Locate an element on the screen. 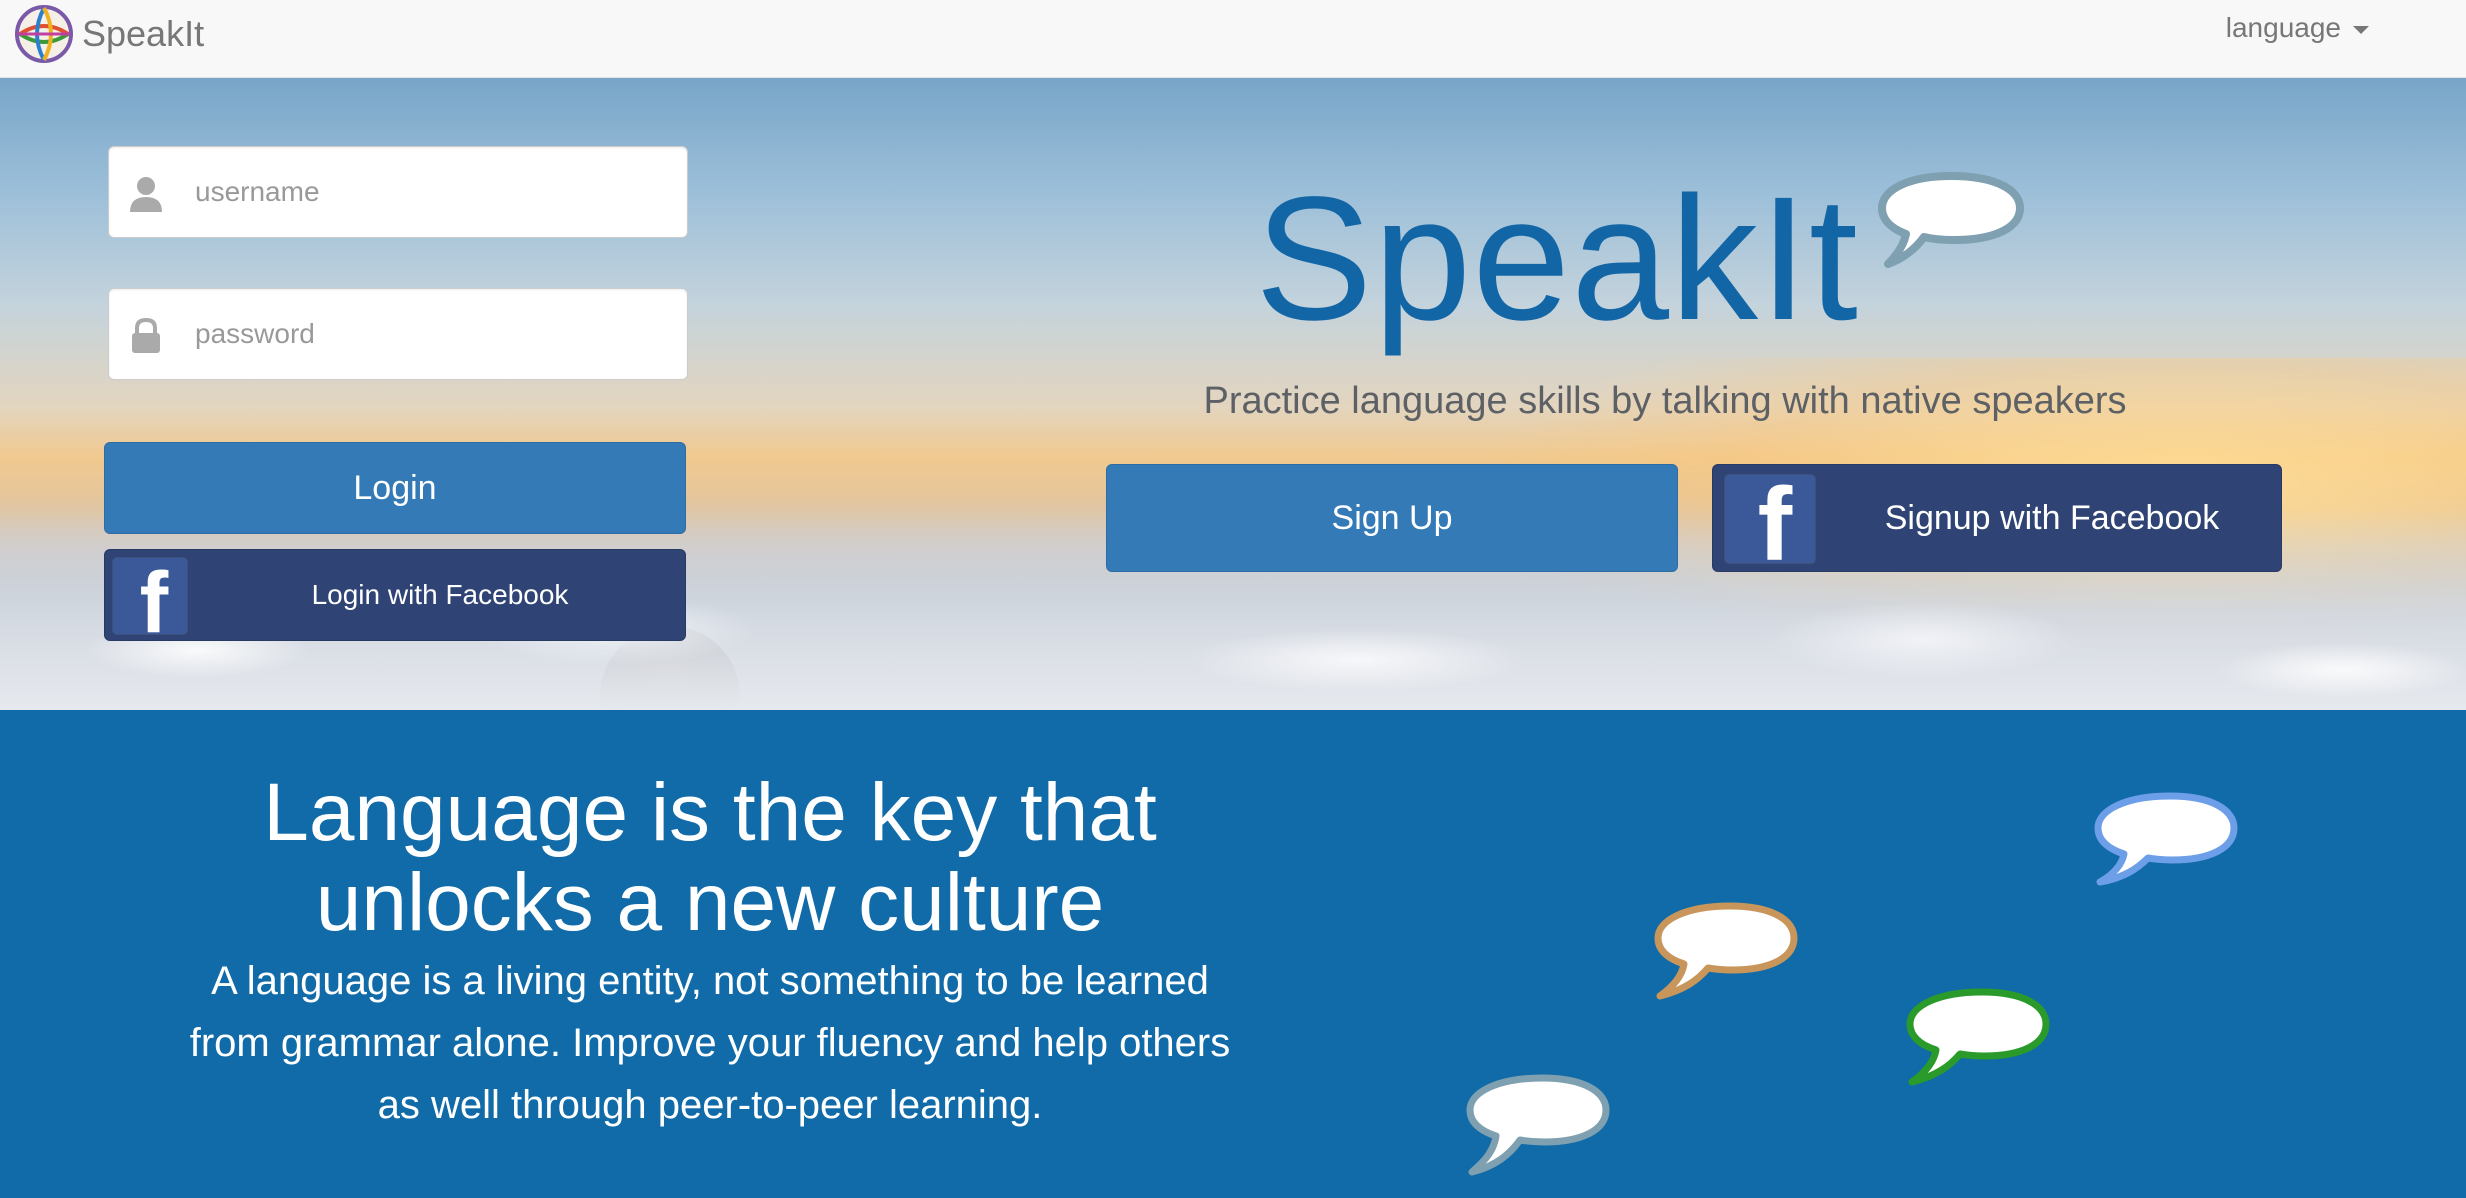 The height and width of the screenshot is (1198, 2466). sign-up-button-label: Sign Up is located at coordinates (1392, 517).